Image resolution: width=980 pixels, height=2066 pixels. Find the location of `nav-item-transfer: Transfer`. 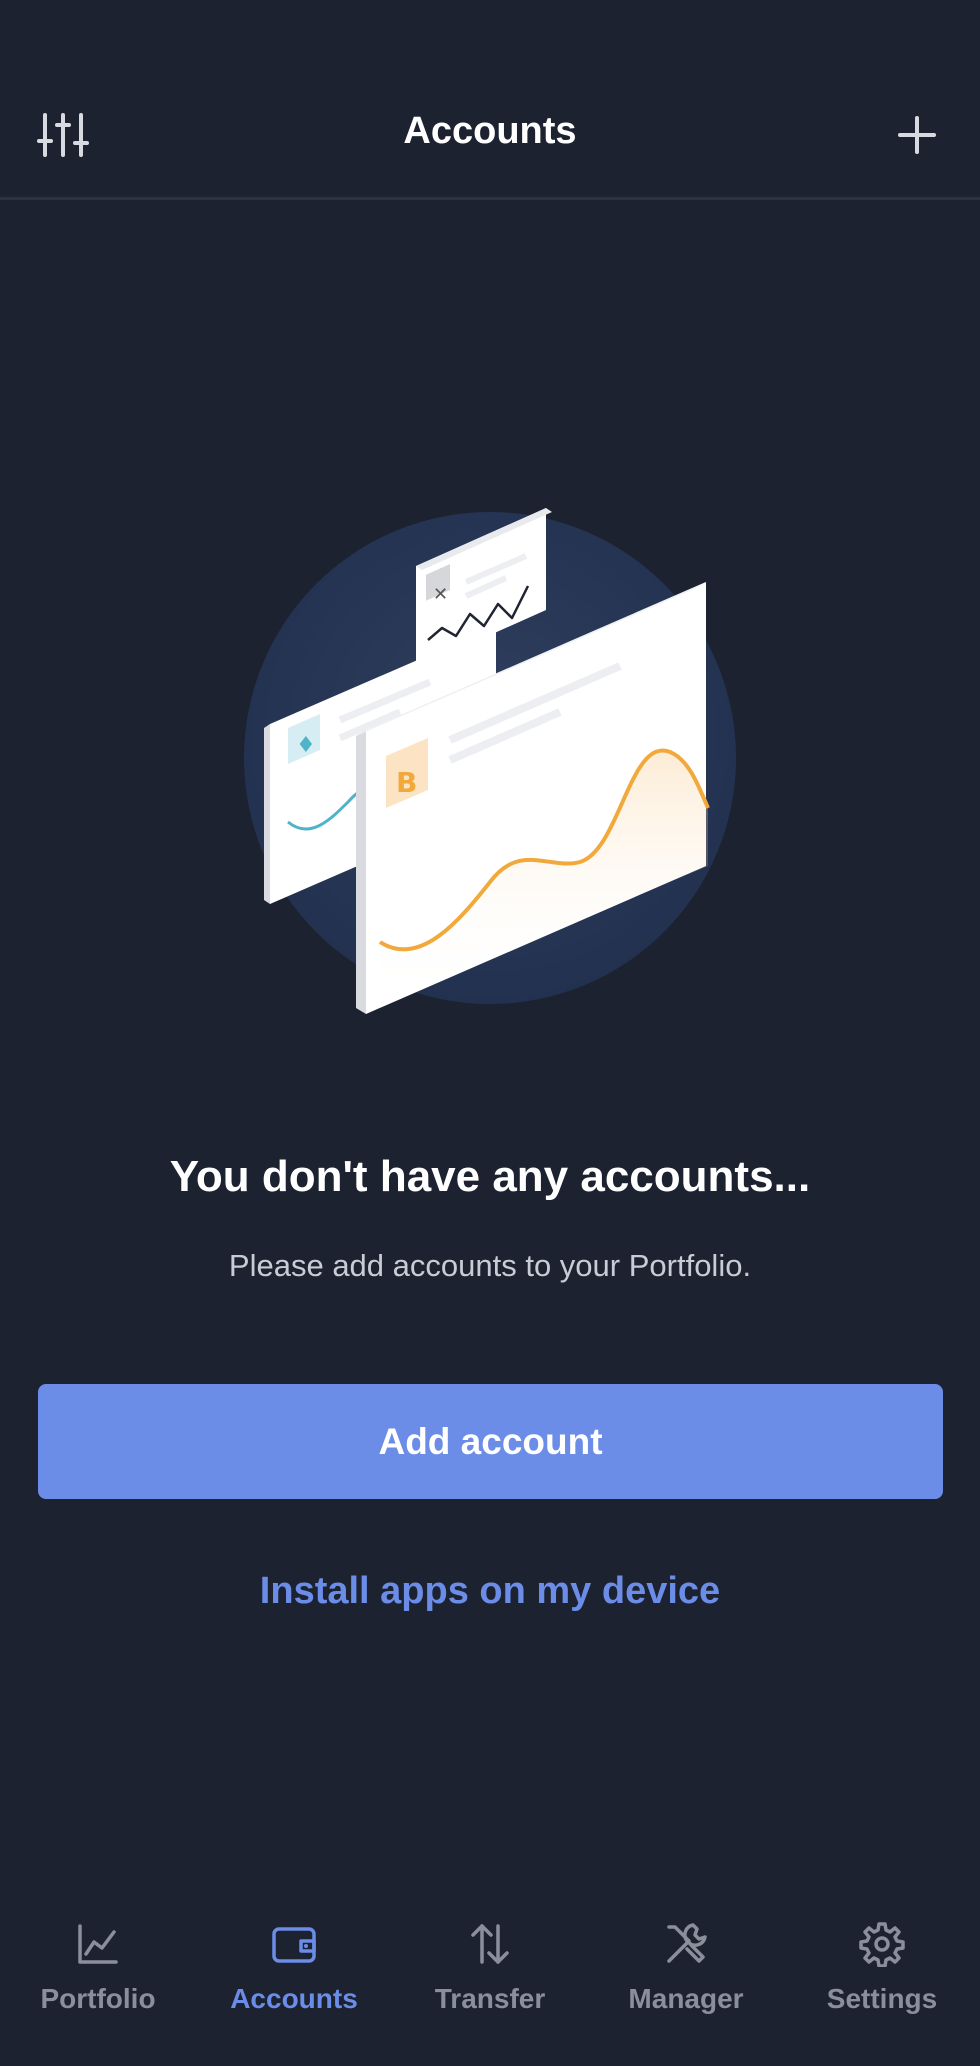

nav-item-transfer: Transfer is located at coordinates (490, 1980).